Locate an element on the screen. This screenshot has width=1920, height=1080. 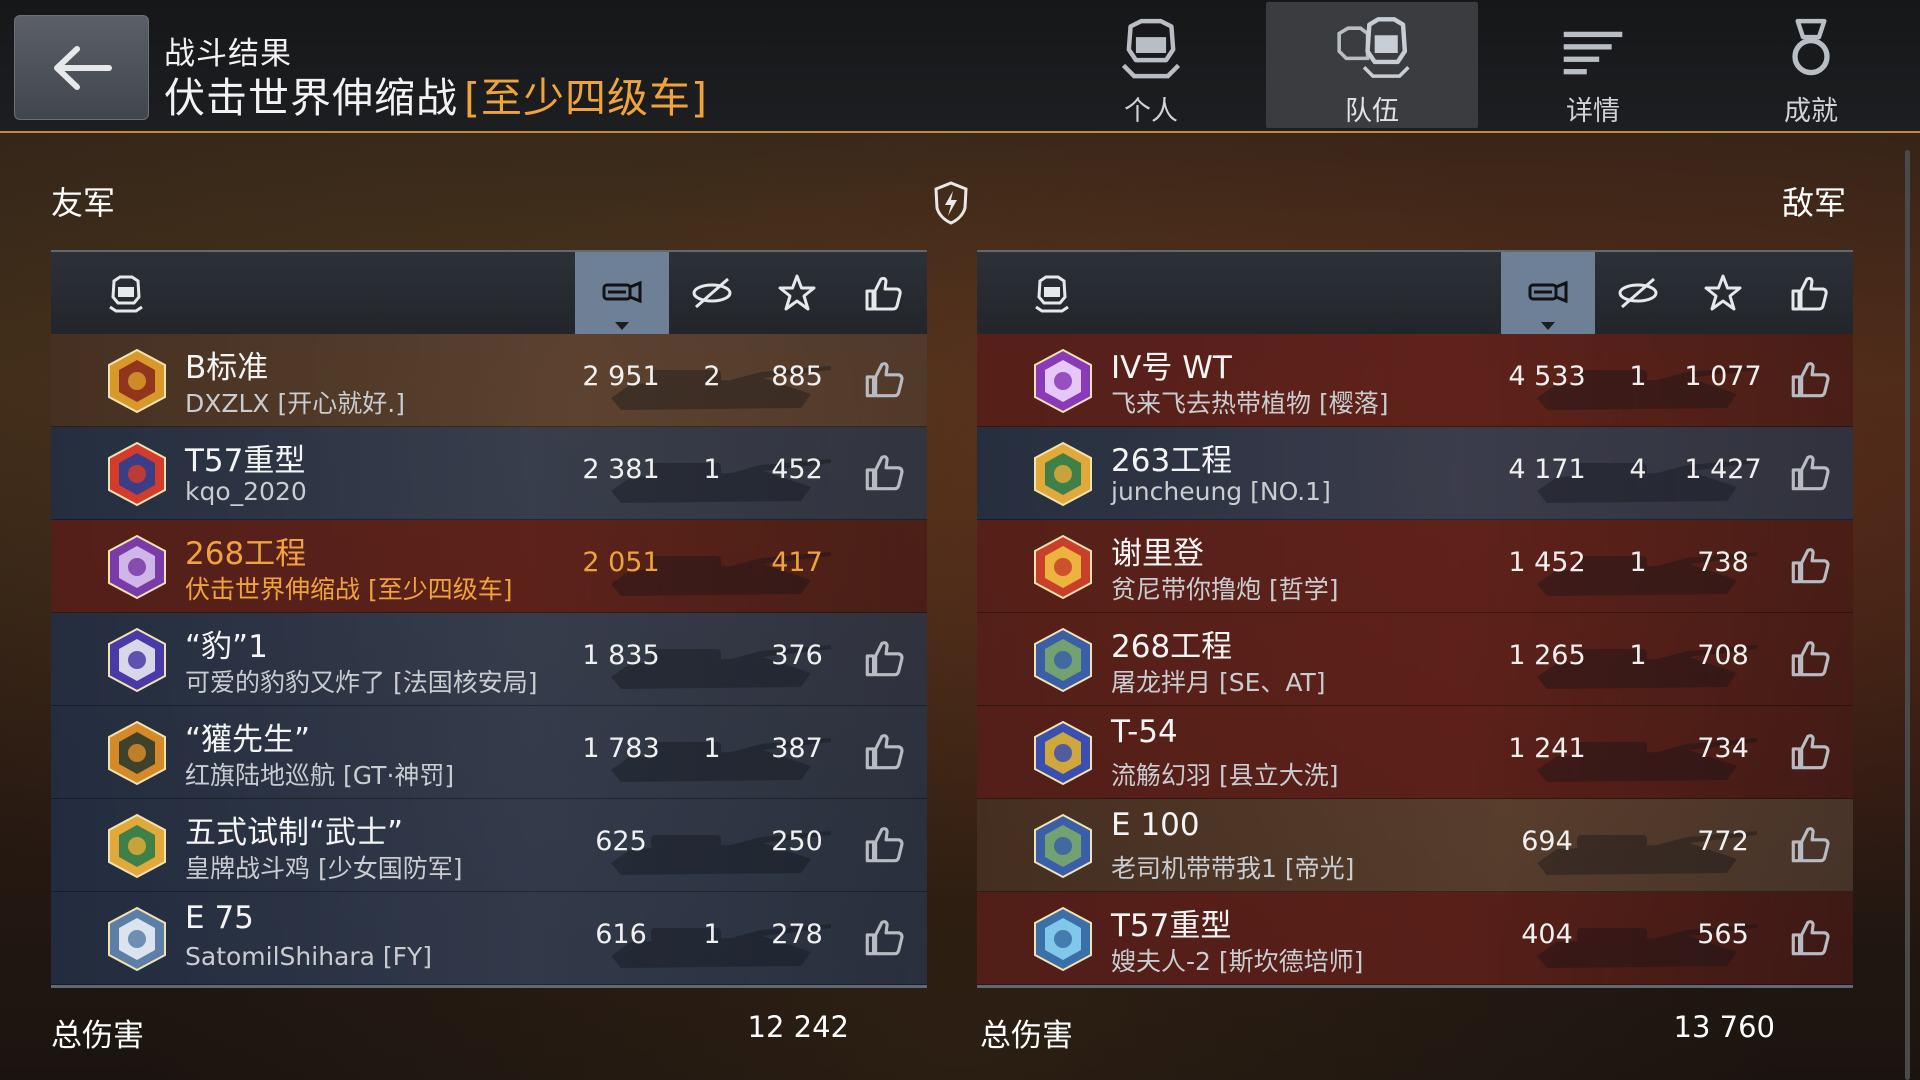
player-row: E 100 老司机带带我1 [帝光] 694 772 is located at coordinates (1415, 845).